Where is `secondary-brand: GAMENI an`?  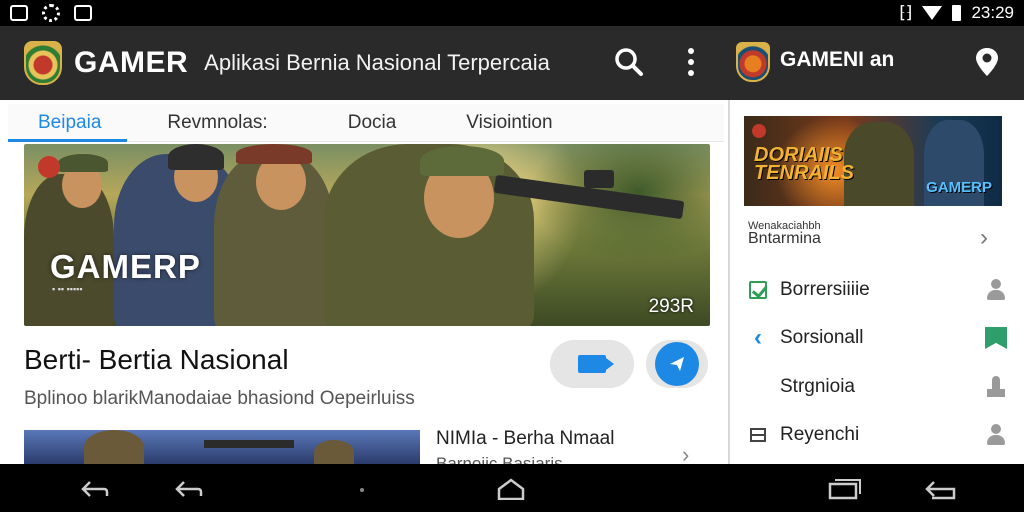
secondary-brand: GAMENI an is located at coordinates (837, 59).